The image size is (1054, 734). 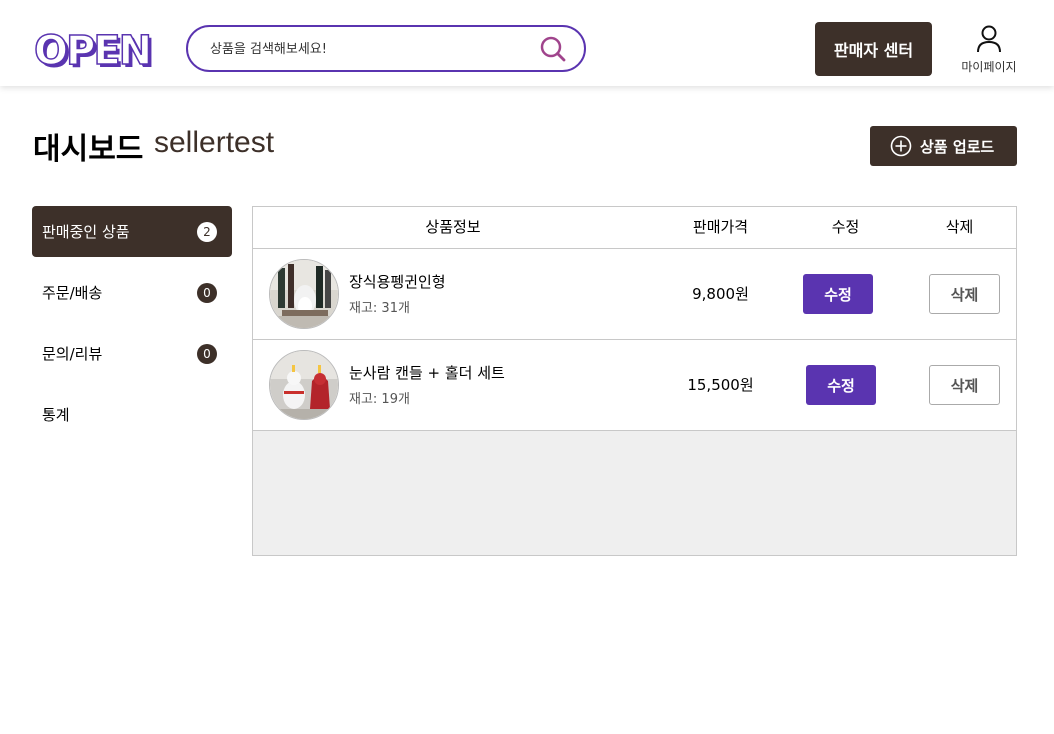 What do you see at coordinates (959, 227) in the screenshot?
I see `header-delete: 삭제` at bounding box center [959, 227].